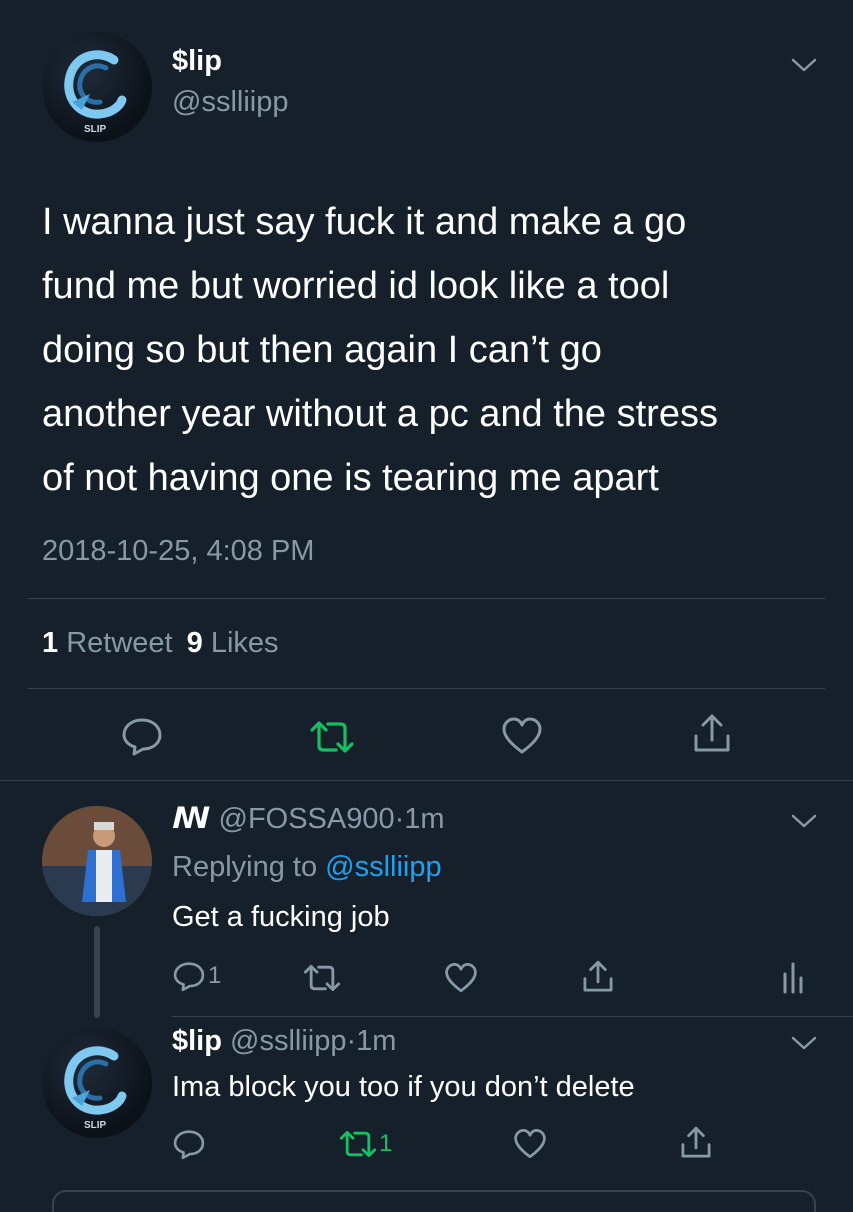  What do you see at coordinates (191, 819) in the screenshot?
I see `author-name: ꟿ` at bounding box center [191, 819].